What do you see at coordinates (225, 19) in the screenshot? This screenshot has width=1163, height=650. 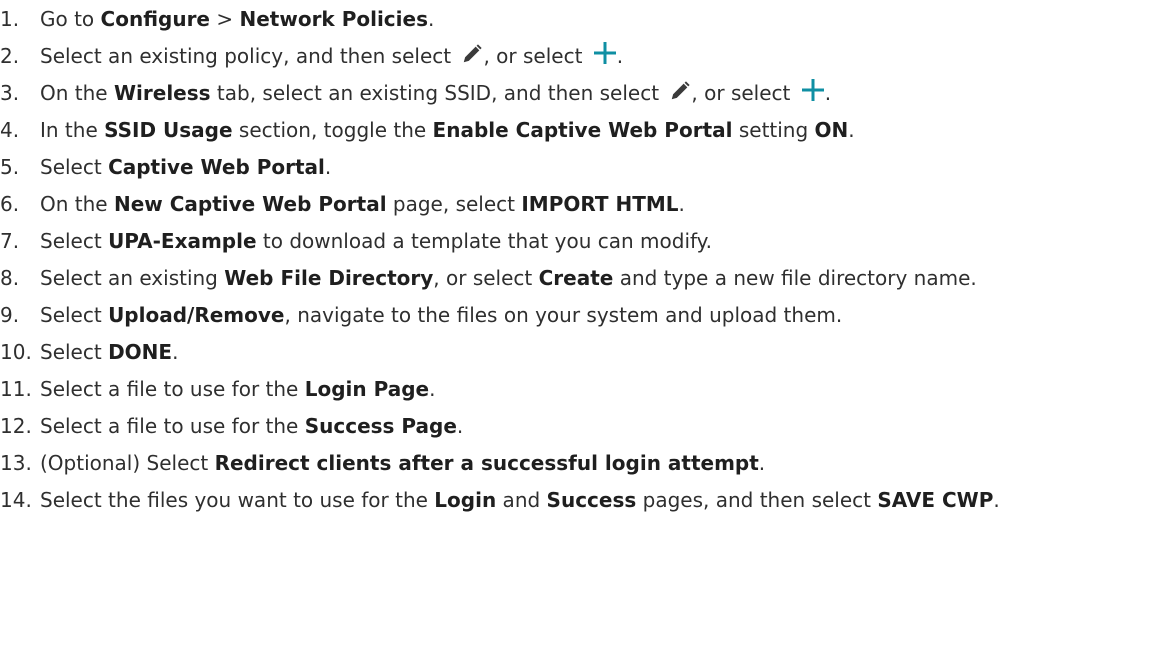 I see `step-text: >` at bounding box center [225, 19].